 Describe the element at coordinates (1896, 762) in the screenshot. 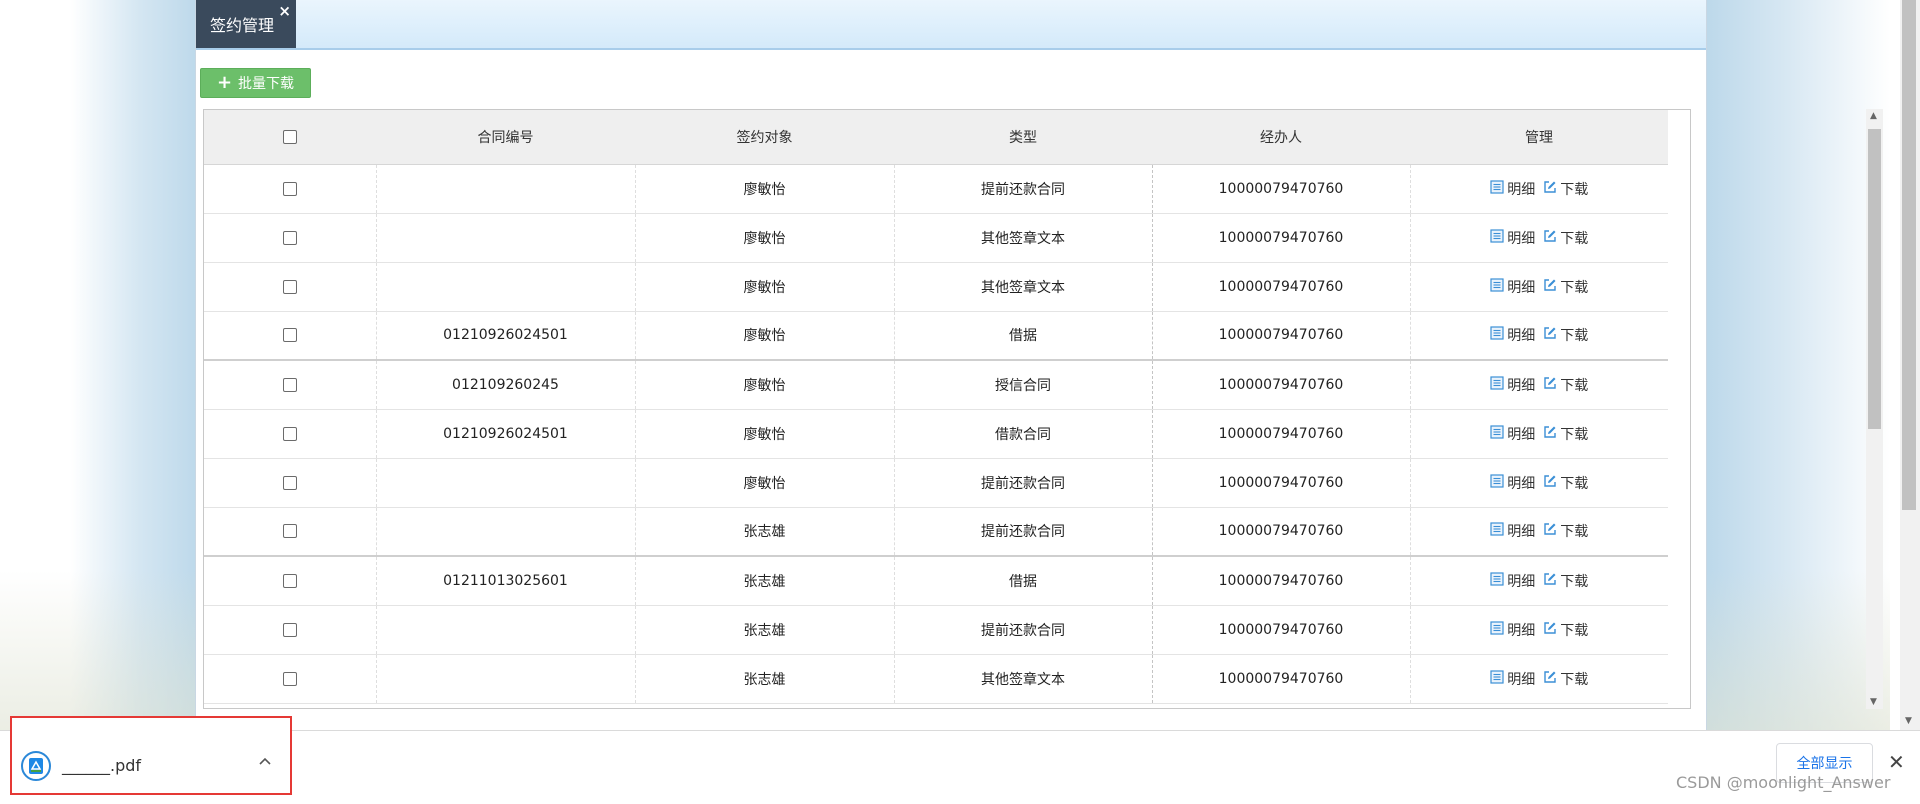

I see `close-icon: ✕` at that location.